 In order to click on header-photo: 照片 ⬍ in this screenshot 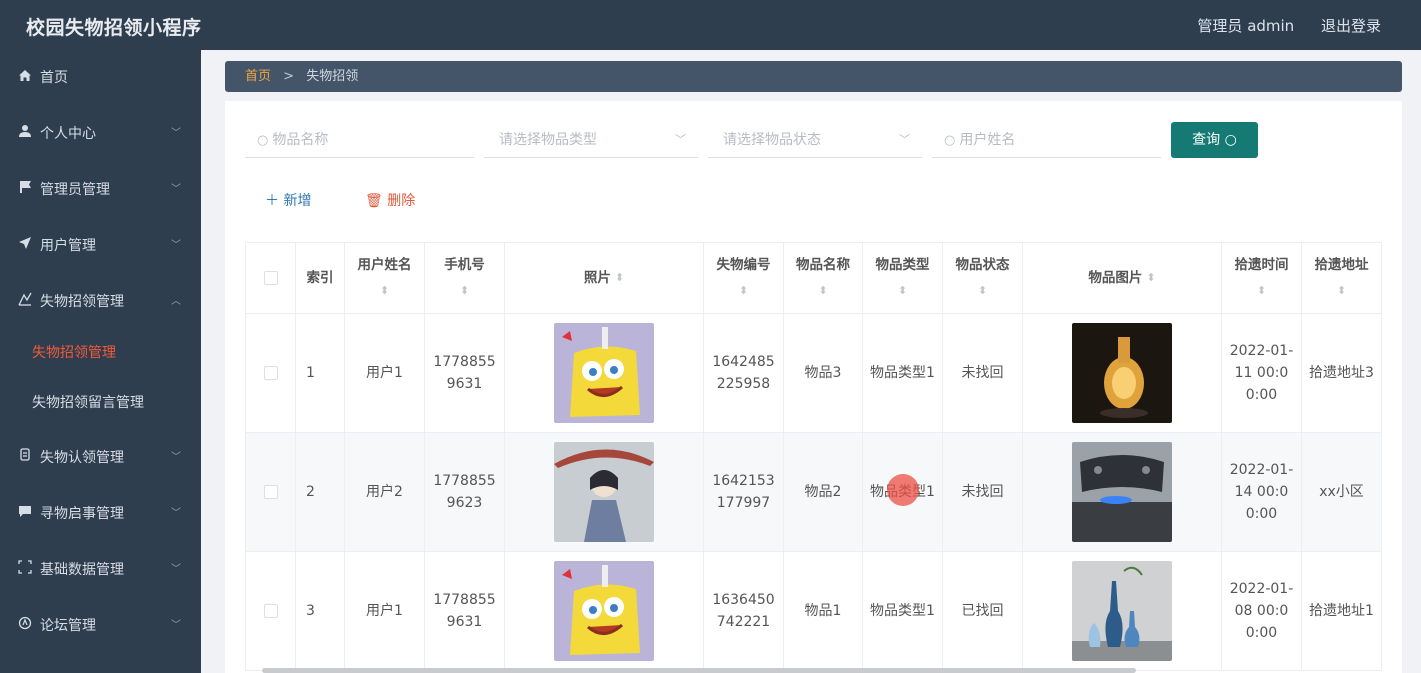, I will do `click(604, 278)`.